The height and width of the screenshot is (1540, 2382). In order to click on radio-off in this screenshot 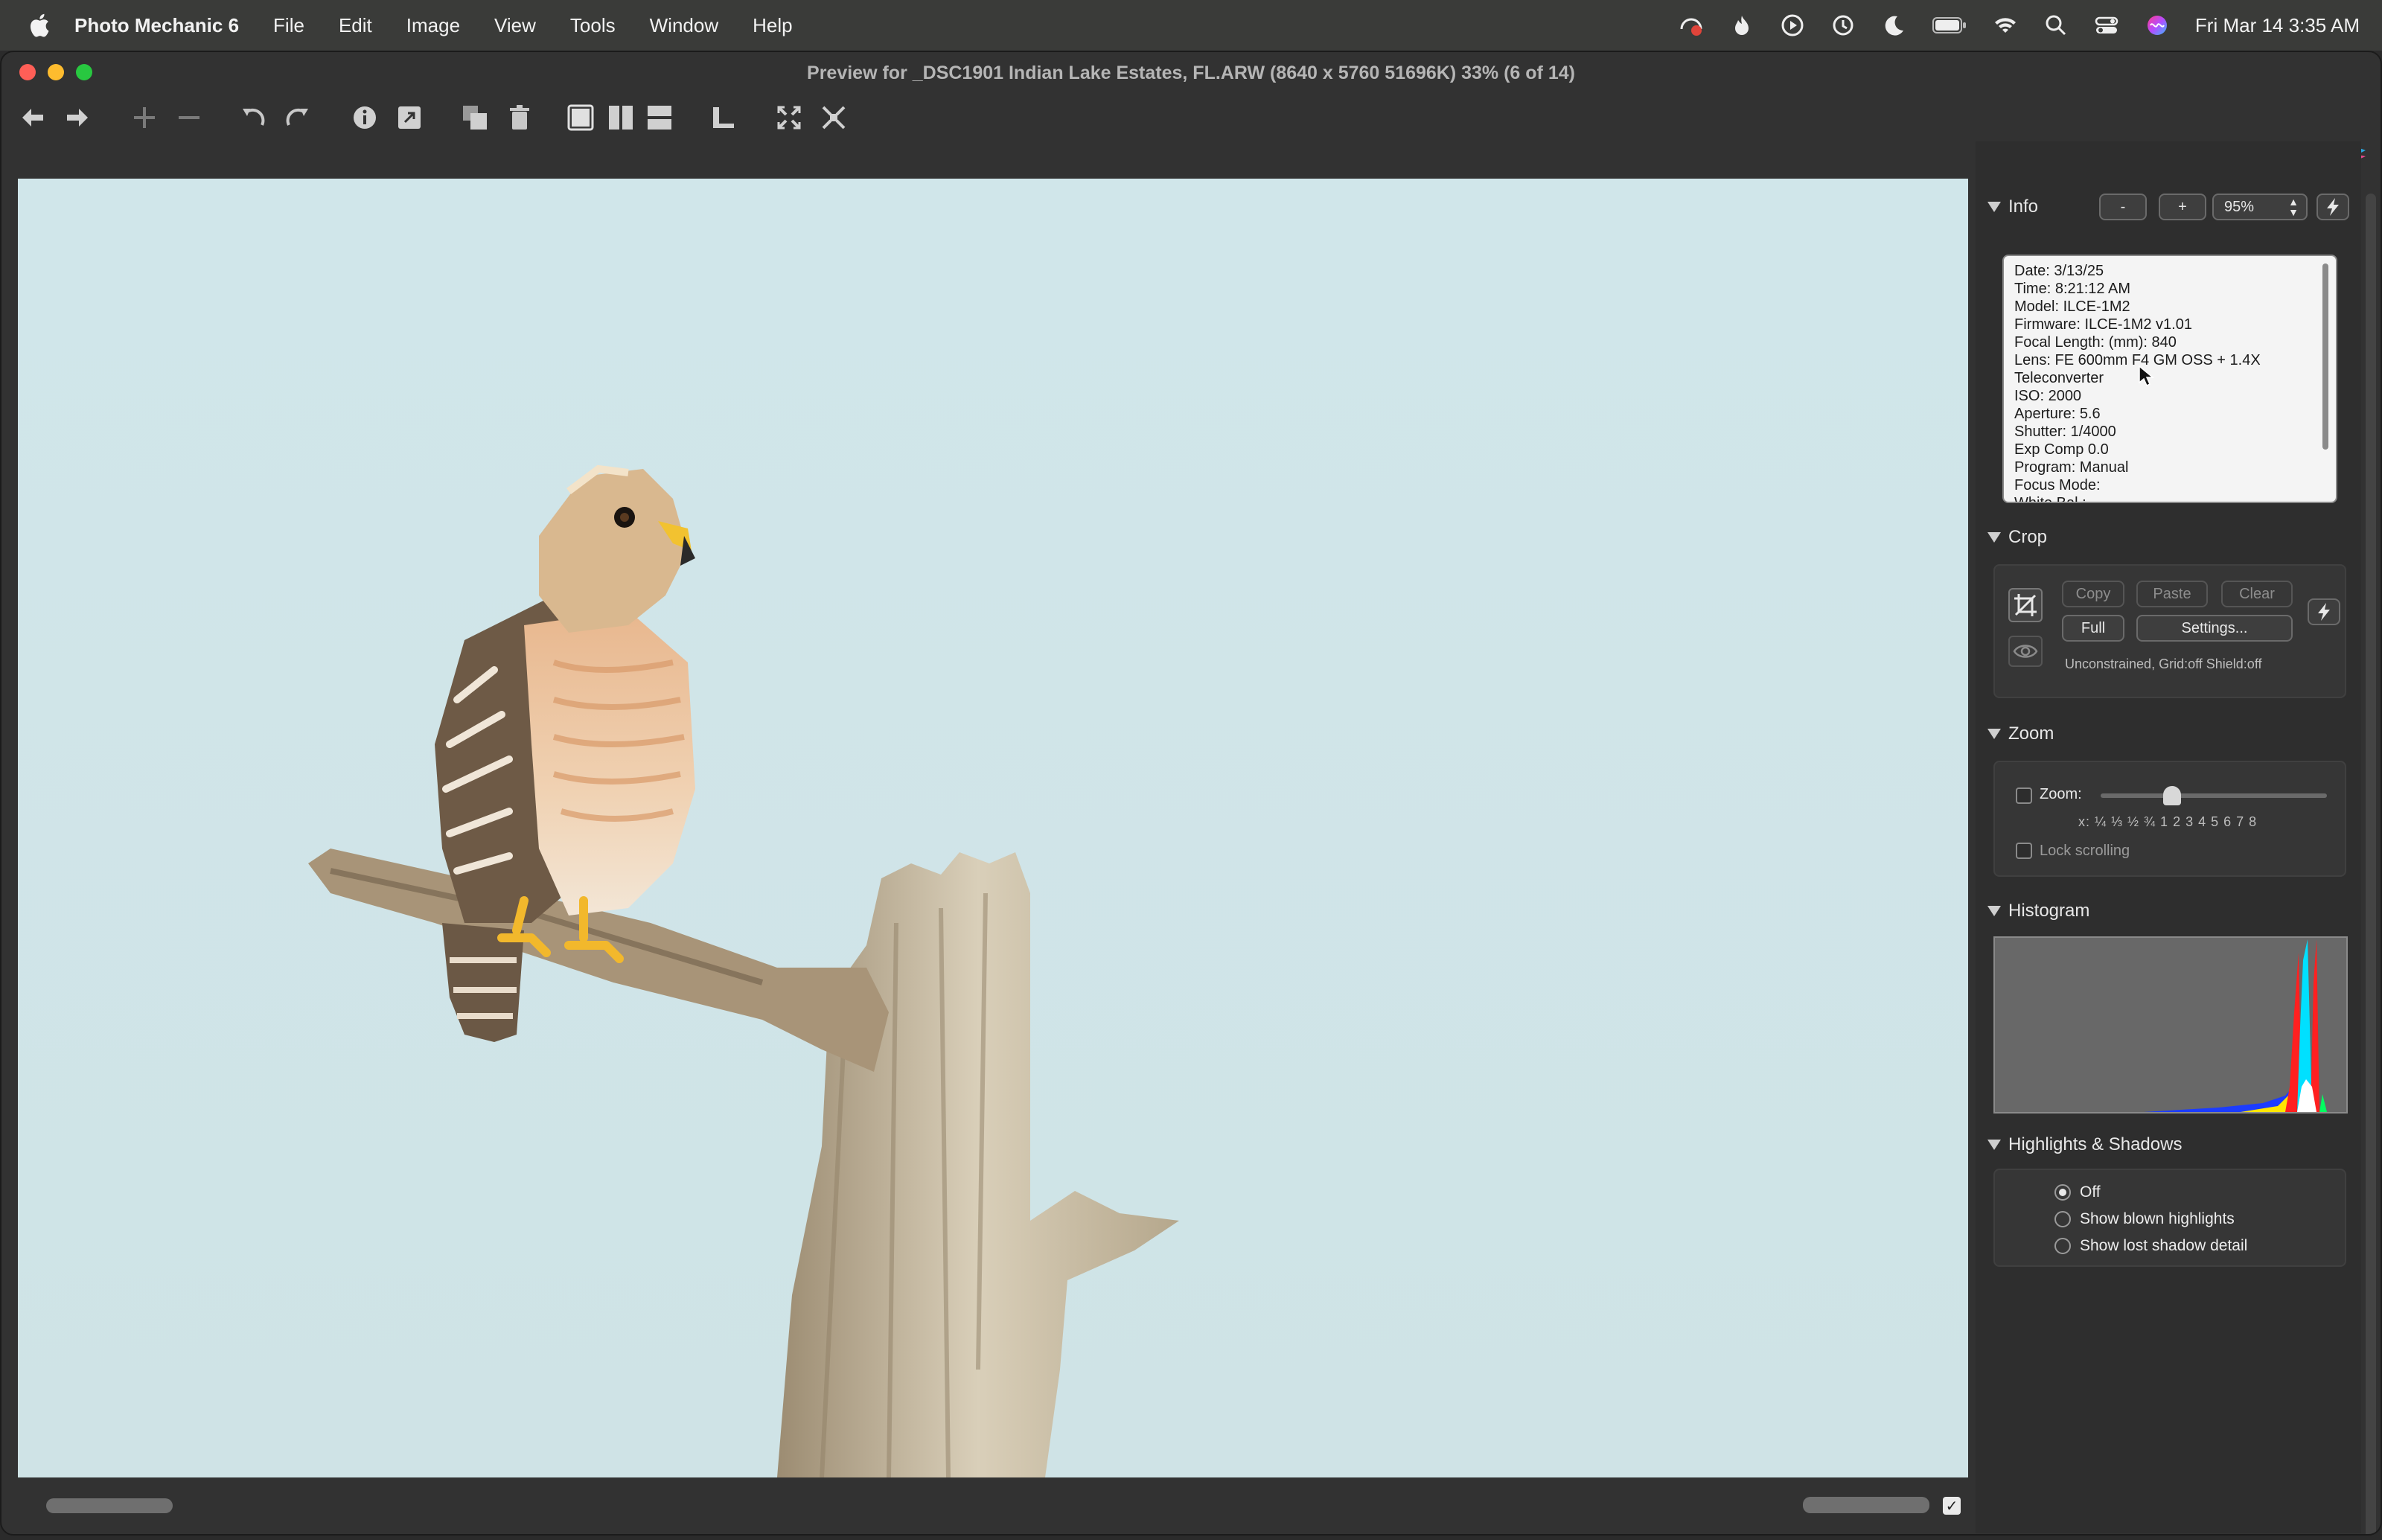, I will do `click(2062, 1193)`.